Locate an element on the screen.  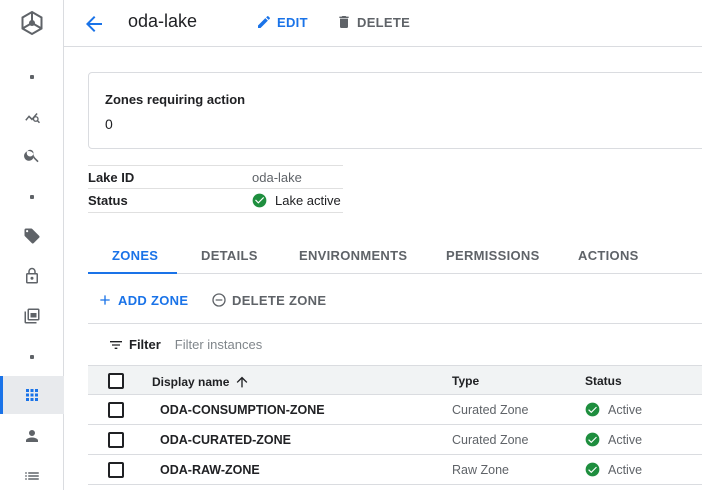
column-header-display-name: Display name is located at coordinates (201, 382).